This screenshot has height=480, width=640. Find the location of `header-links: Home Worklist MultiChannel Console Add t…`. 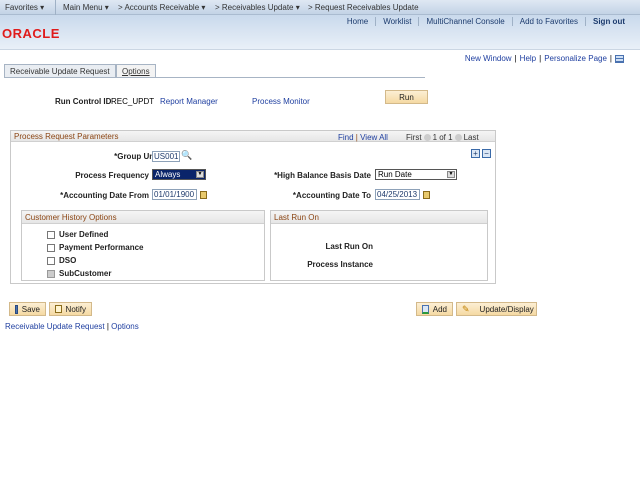

header-links: Home Worklist MultiChannel Console Add t… is located at coordinates (486, 21).